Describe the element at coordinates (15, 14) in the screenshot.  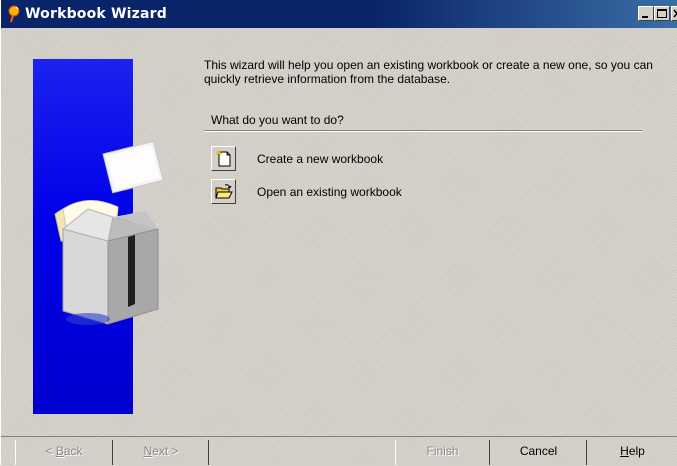
I see `bulb-icon` at that location.